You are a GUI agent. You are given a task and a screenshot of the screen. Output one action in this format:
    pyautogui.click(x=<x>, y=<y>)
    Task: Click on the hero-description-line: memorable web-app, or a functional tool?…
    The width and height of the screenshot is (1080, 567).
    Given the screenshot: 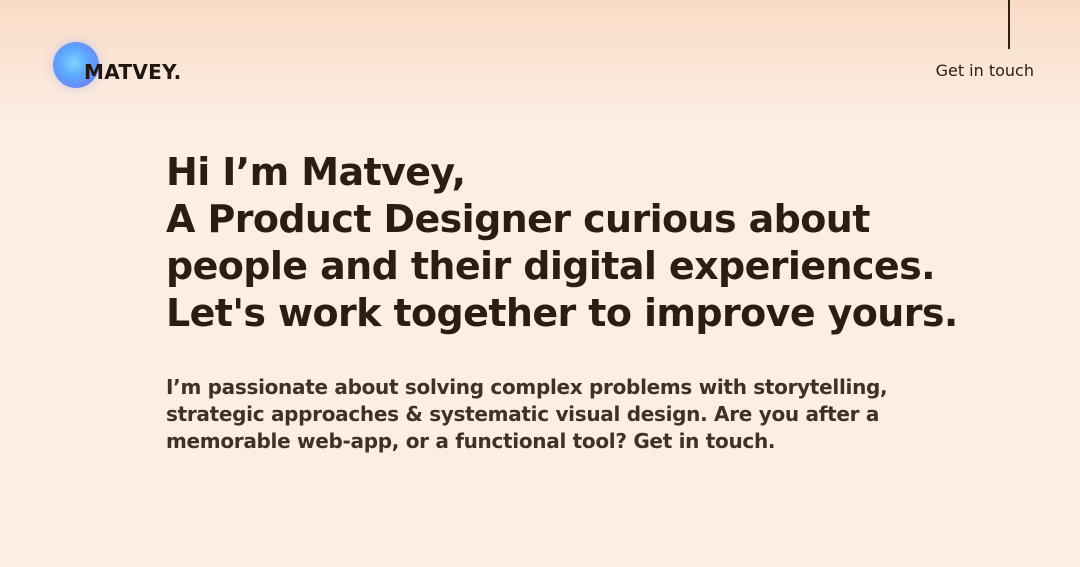 What is the action you would take?
    pyautogui.click(x=471, y=441)
    